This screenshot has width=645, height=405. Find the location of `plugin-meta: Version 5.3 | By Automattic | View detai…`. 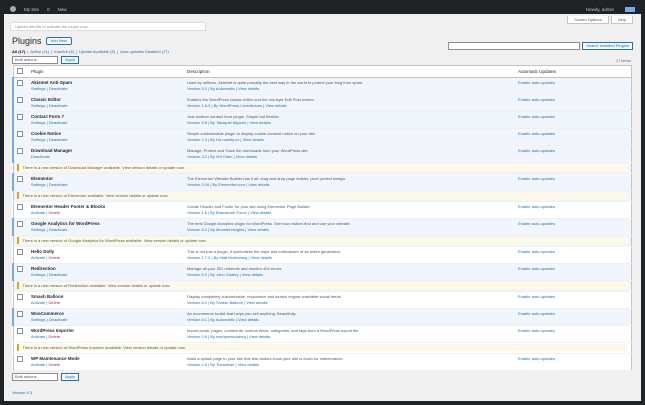

plugin-meta: Version 5.3 | By Automattic | View detai… is located at coordinates (349, 88).